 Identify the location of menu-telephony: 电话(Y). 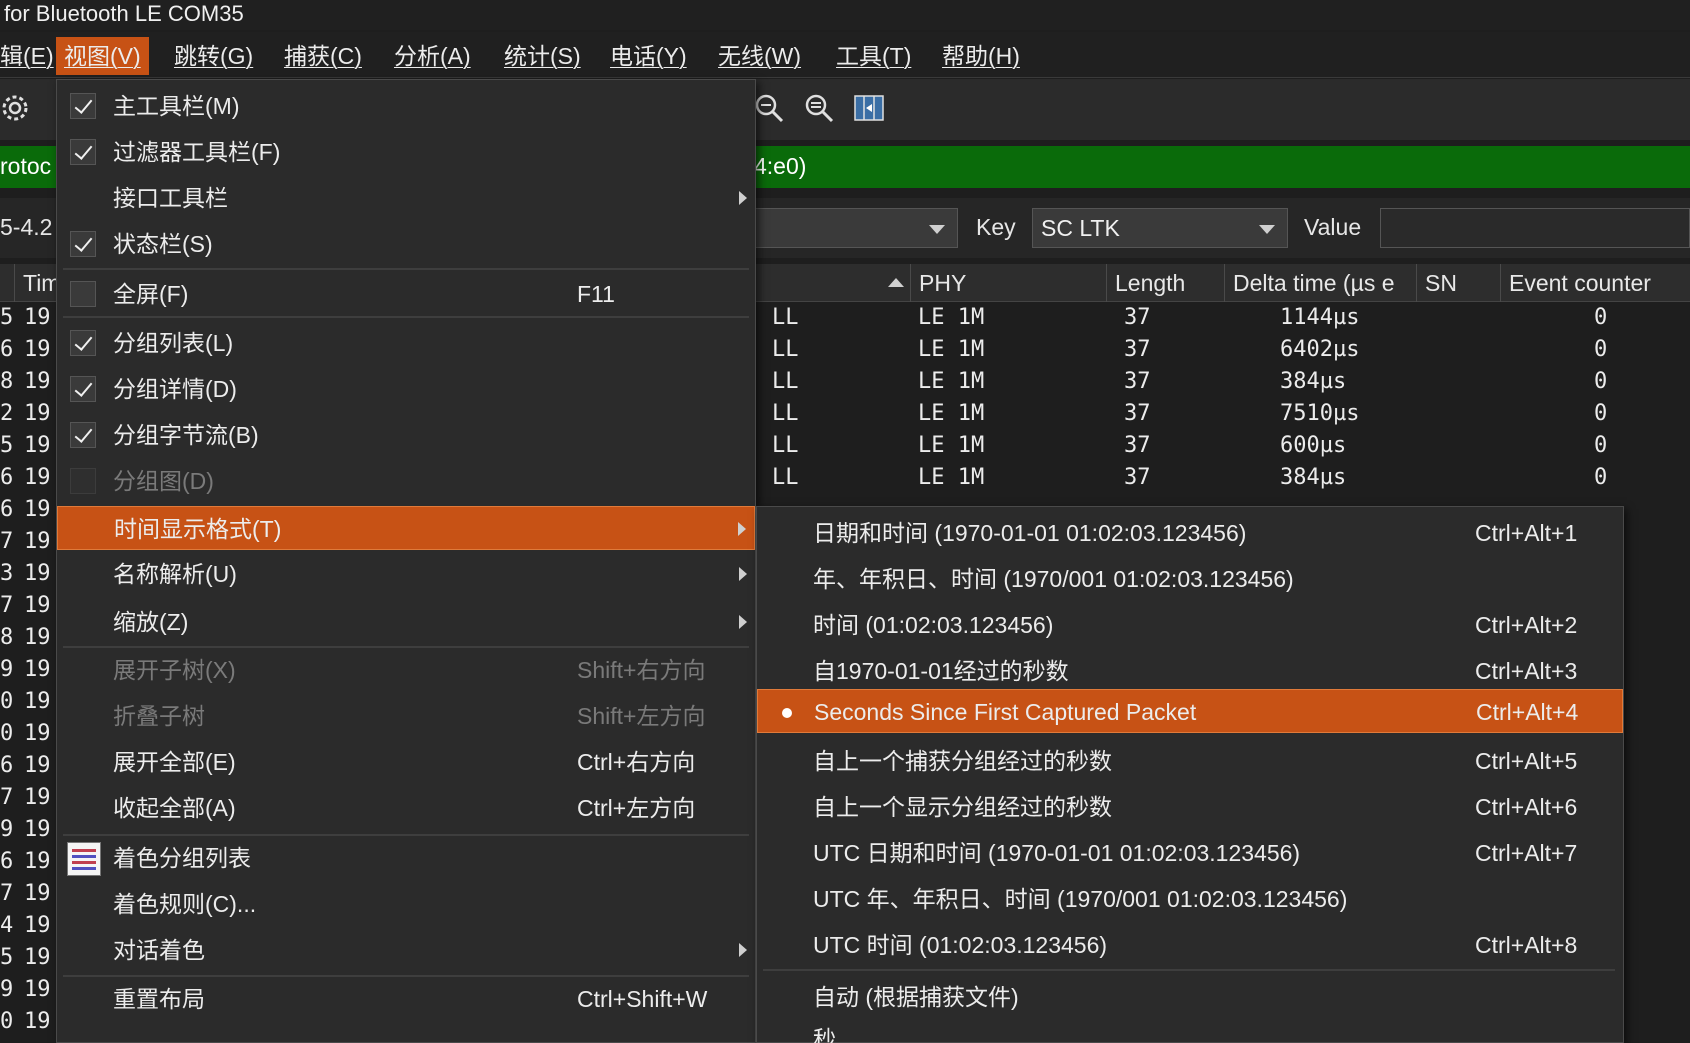
(648, 56).